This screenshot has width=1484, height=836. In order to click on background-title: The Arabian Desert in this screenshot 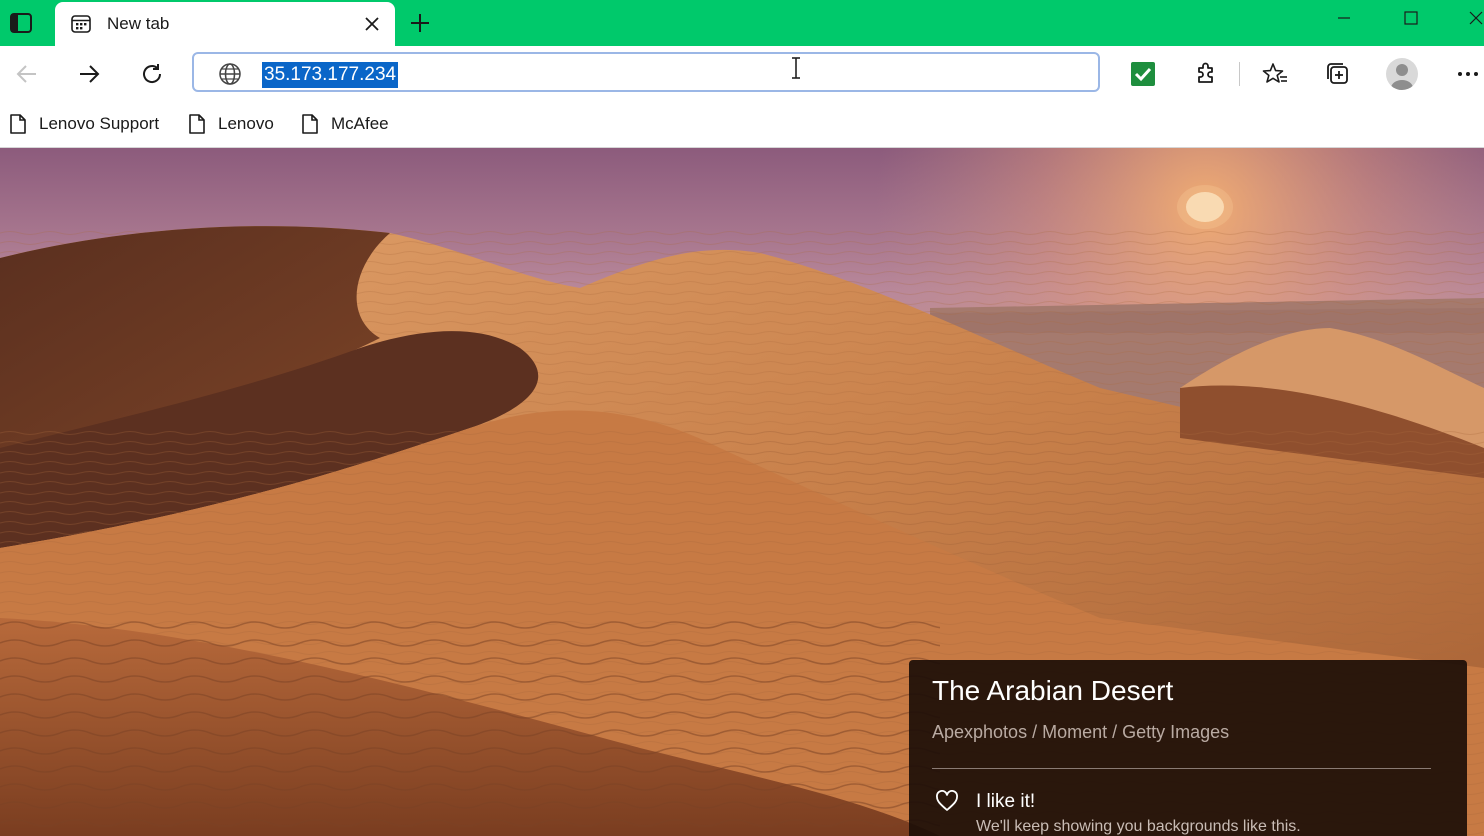, I will do `click(1053, 690)`.